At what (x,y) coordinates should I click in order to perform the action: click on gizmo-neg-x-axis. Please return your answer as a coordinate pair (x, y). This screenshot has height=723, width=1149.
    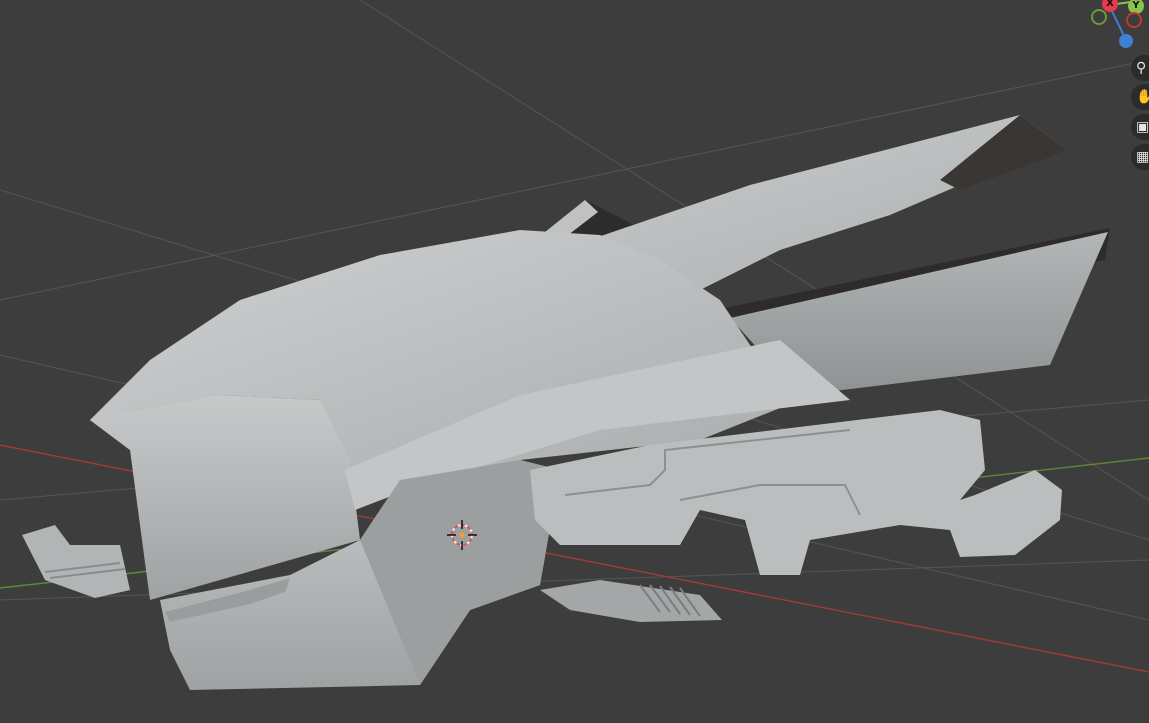
    Looking at the image, I should click on (1134, 20).